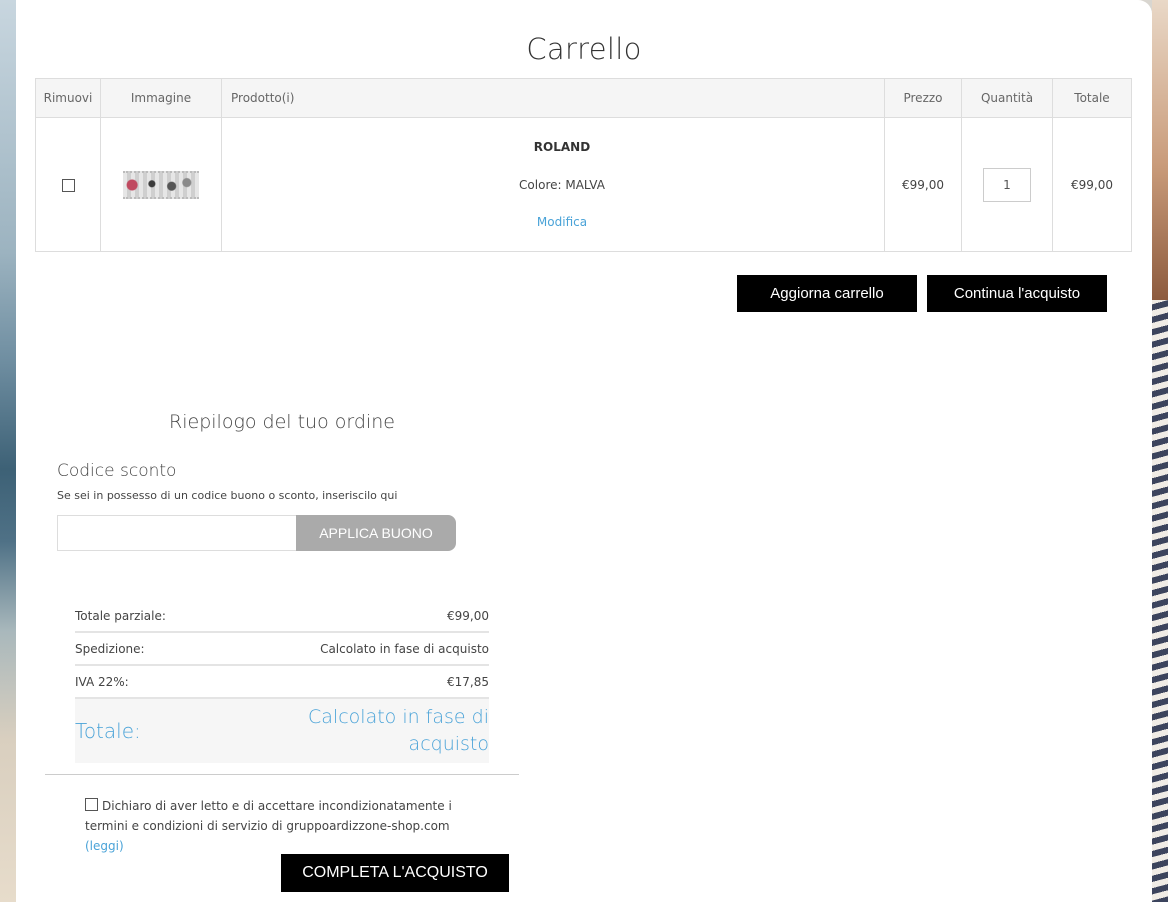  What do you see at coordinates (468, 615) in the screenshot?
I see `subtotal-value: €99,00` at bounding box center [468, 615].